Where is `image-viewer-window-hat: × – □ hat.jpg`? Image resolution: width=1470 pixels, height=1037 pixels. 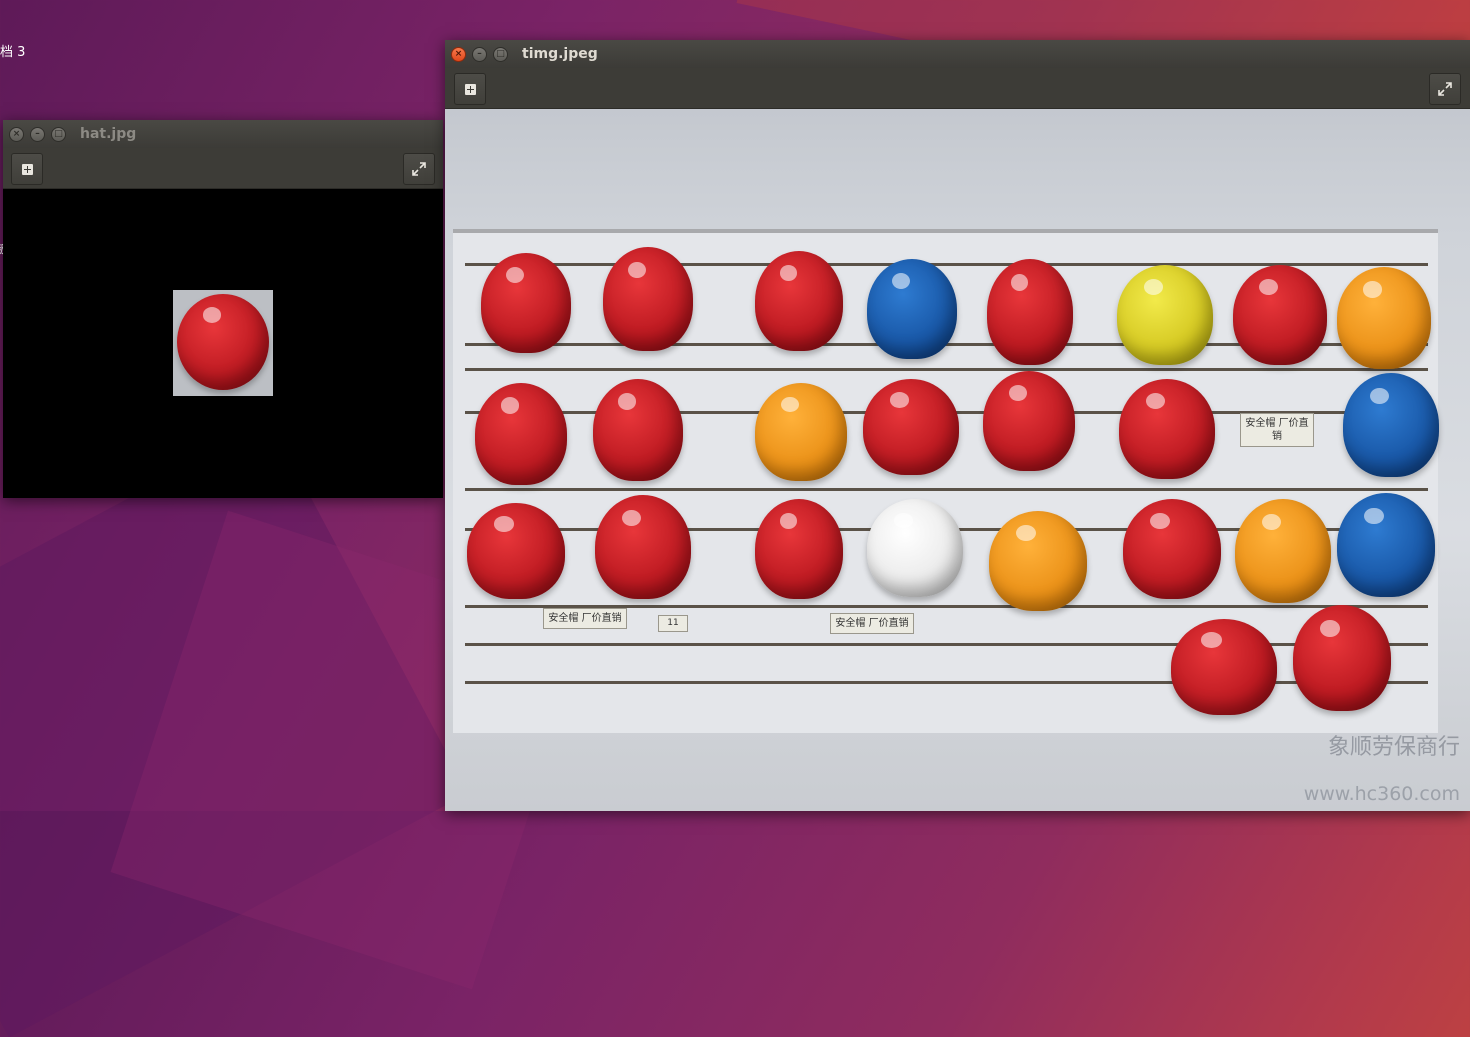 image-viewer-window-hat: × – □ hat.jpg is located at coordinates (223, 309).